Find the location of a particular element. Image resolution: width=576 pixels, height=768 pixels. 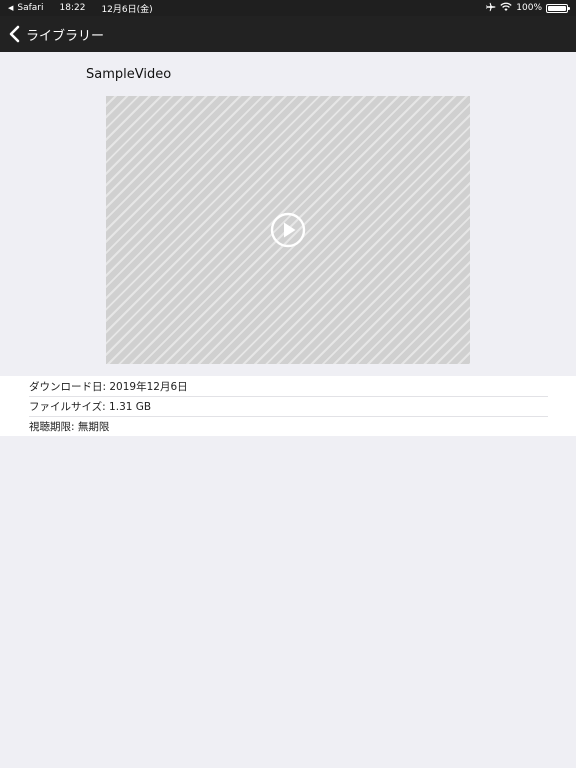

file-size-row: ファイルサイズ: 1.31 GB is located at coordinates (288, 406).